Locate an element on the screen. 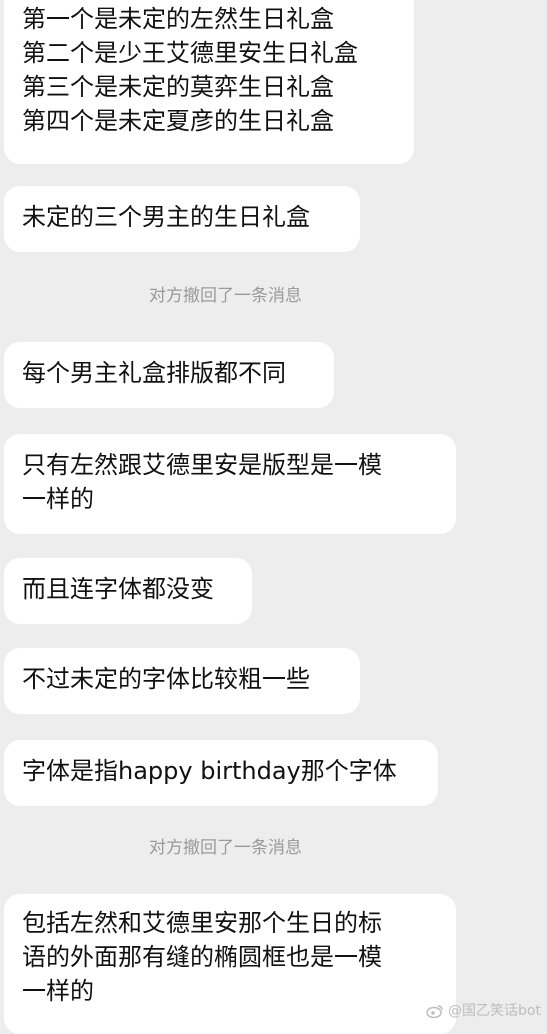 The image size is (547, 1034). recall-notice-2: 对方撤回了一条消息 is located at coordinates (225, 848).